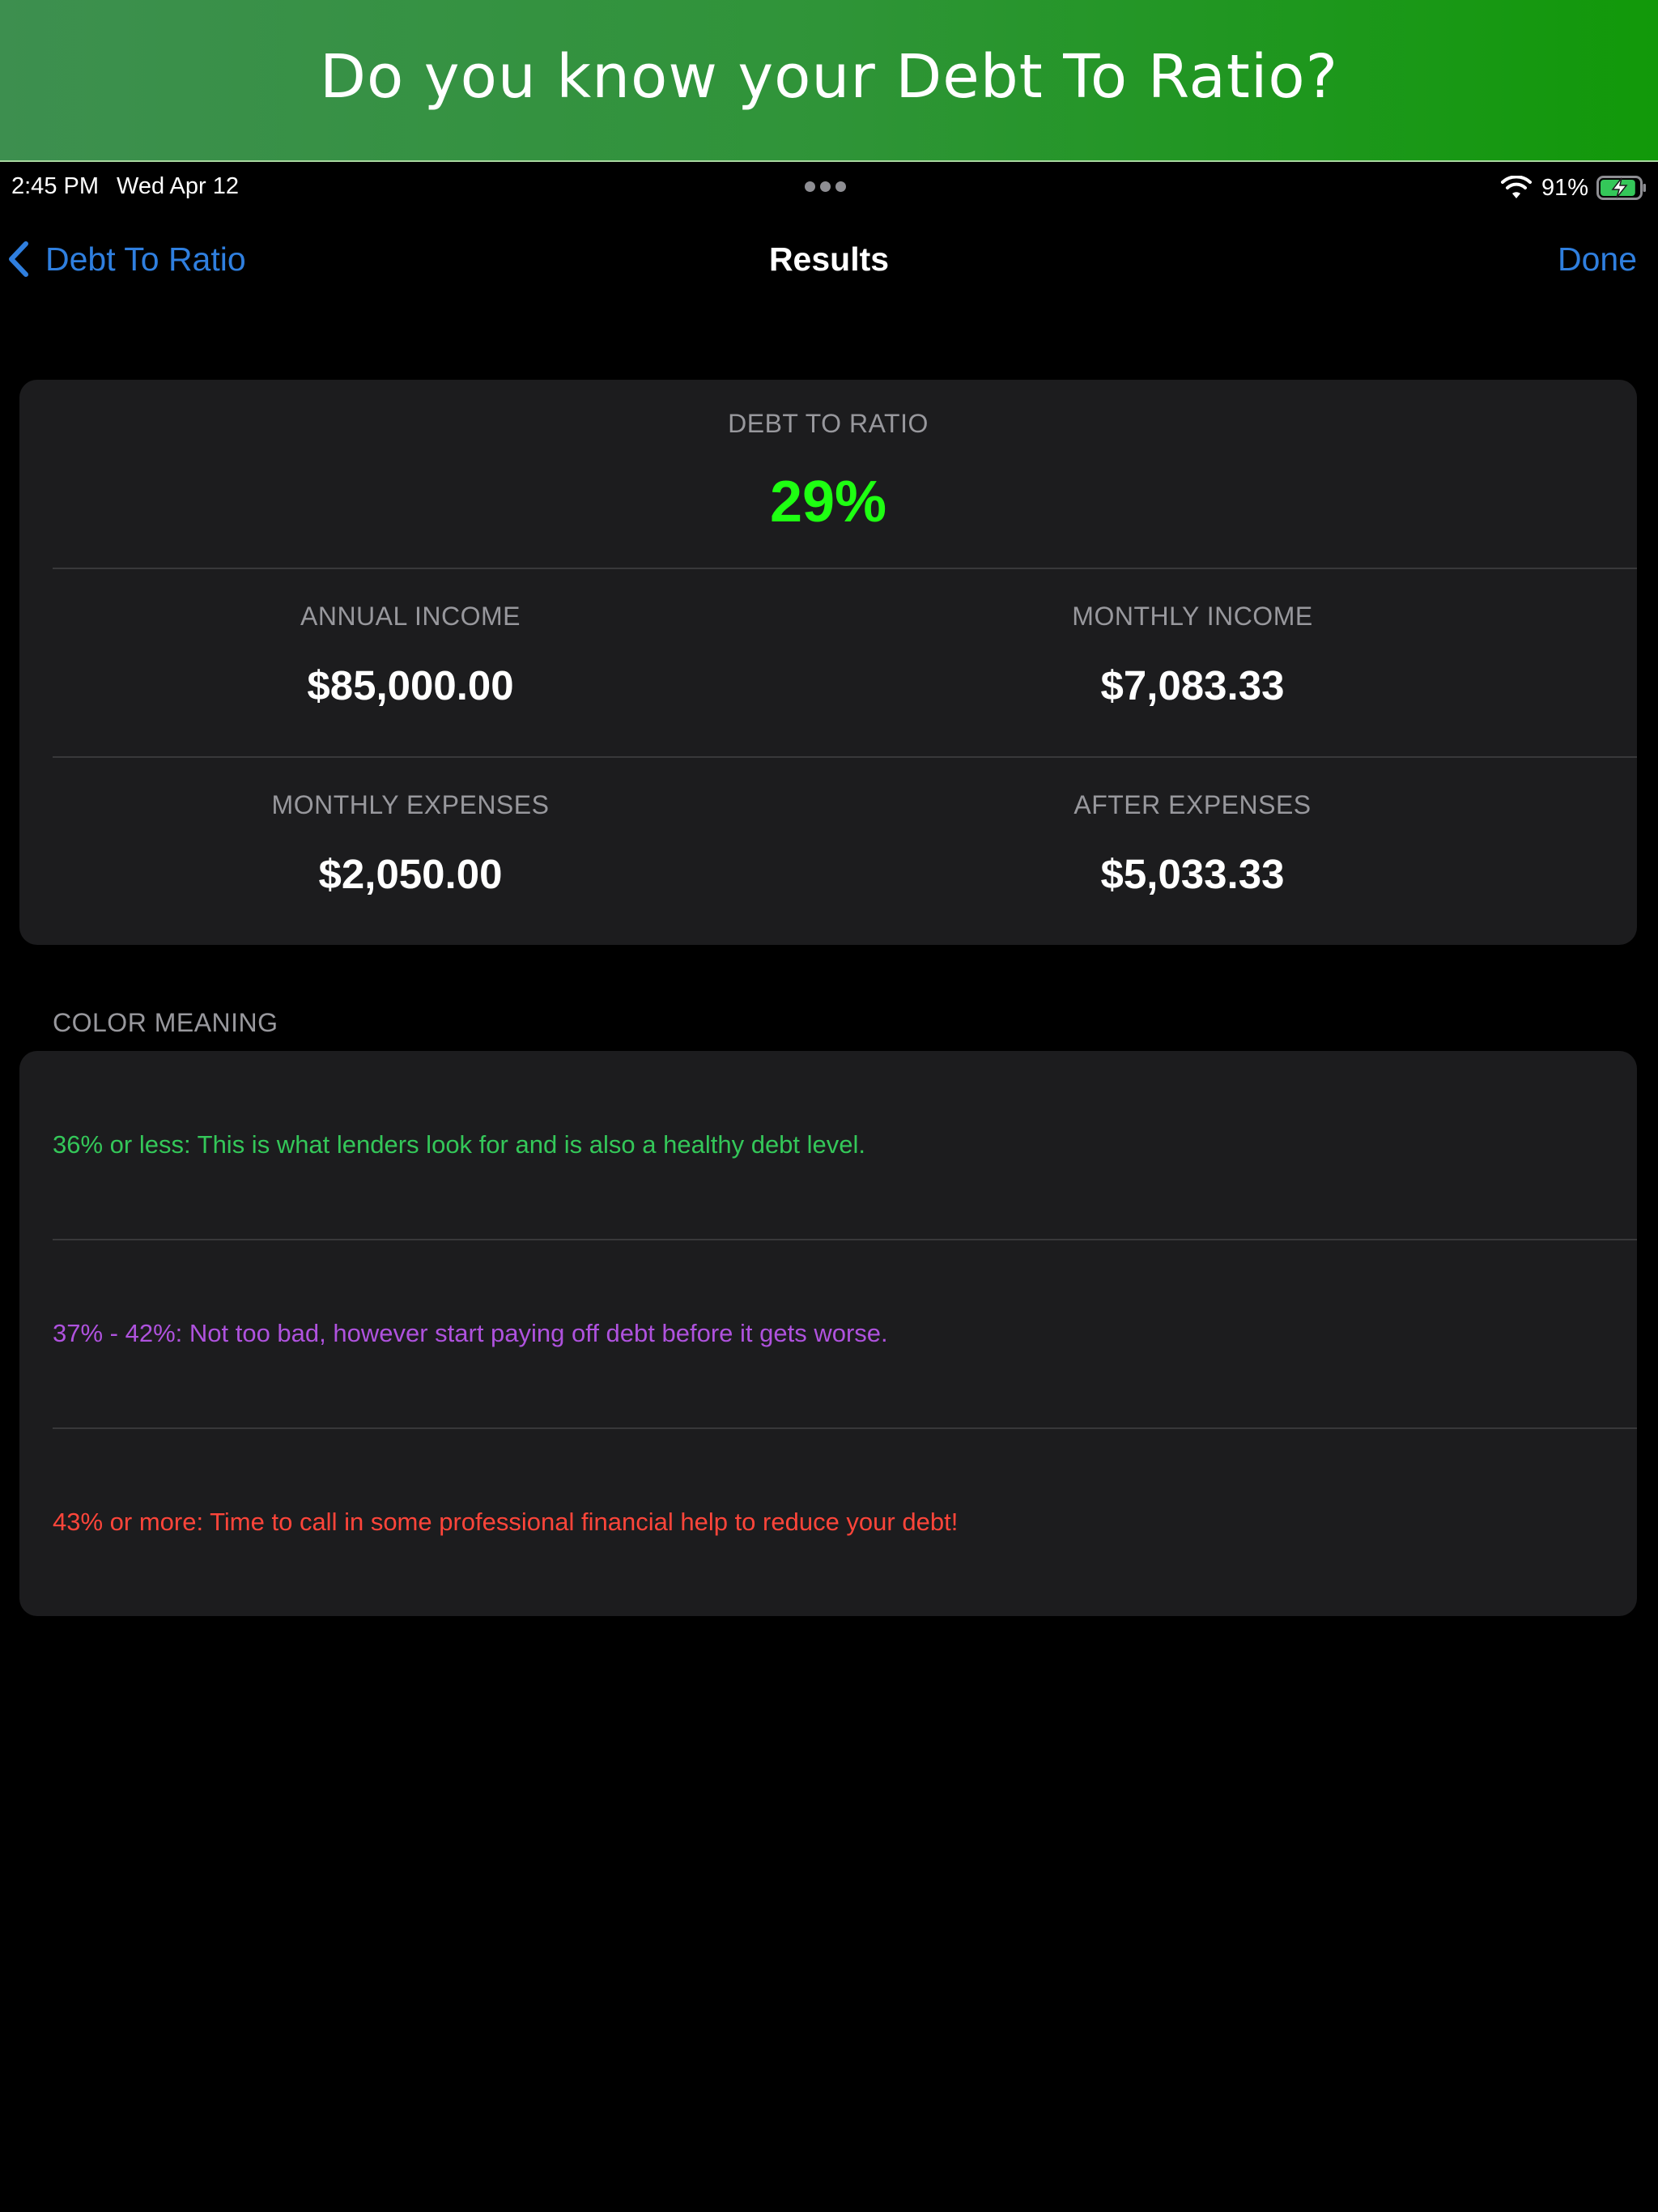 The image size is (1658, 2212). I want to click on annual-income-label: ANNUAL INCOME, so click(410, 616).